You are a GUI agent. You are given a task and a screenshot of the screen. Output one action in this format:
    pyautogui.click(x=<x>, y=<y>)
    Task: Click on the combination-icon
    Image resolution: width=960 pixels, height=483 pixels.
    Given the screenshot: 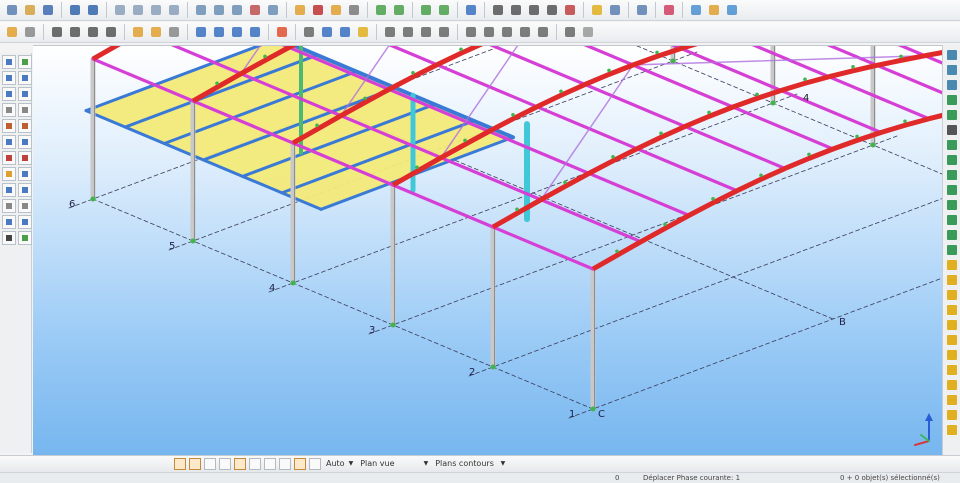 What is the action you would take?
    pyautogui.click(x=615, y=10)
    